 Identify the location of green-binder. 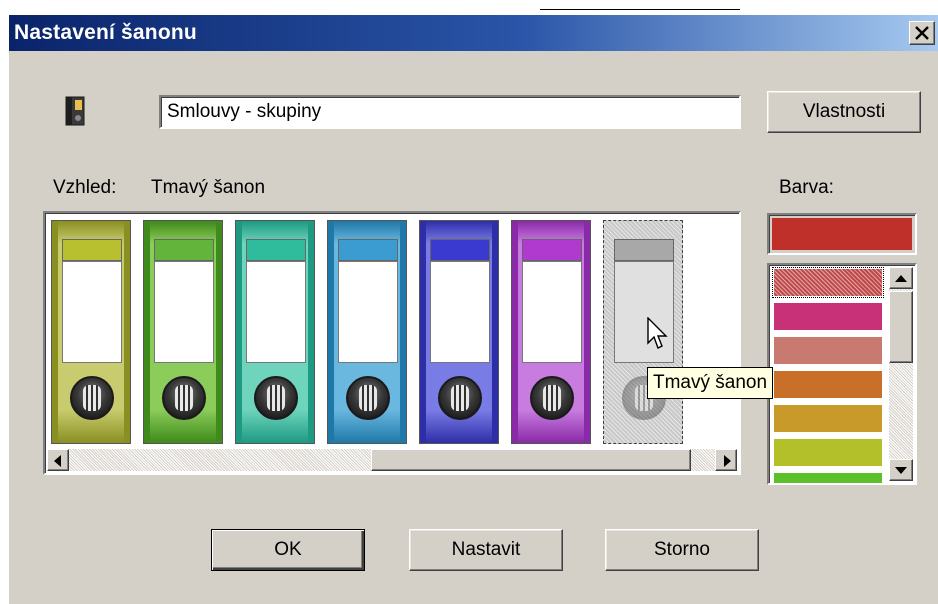
(183, 332).